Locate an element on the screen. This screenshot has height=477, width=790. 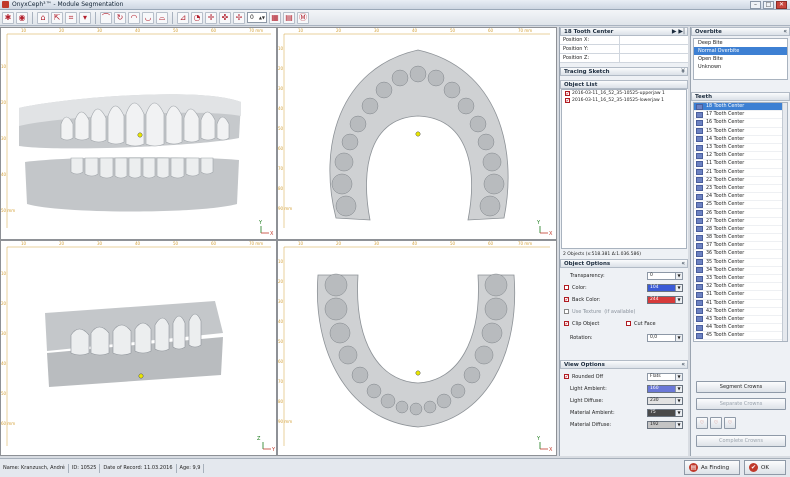
dental-arch-icon: Ⓜ is located at coordinates (303, 17).